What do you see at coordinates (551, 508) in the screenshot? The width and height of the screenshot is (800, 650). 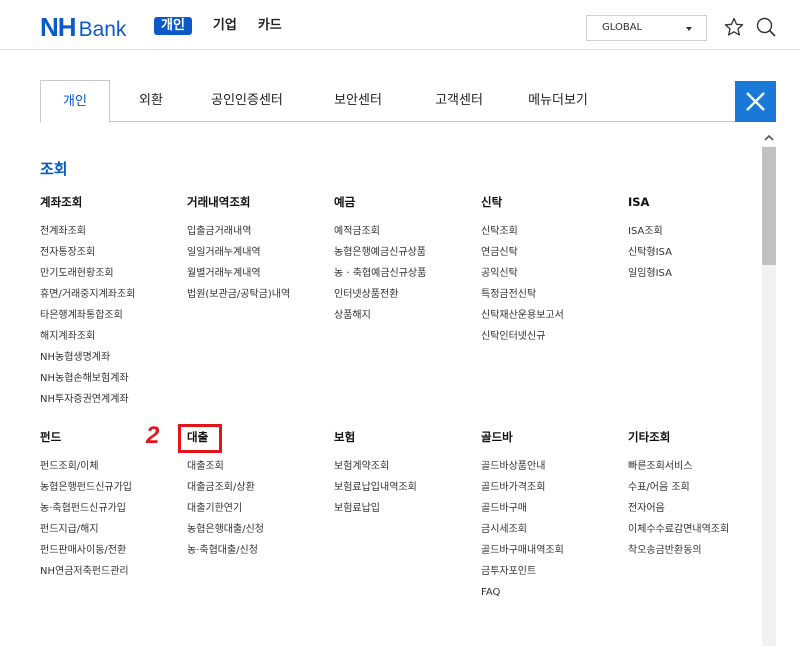 I see `menu-item: 골드바구매` at bounding box center [551, 508].